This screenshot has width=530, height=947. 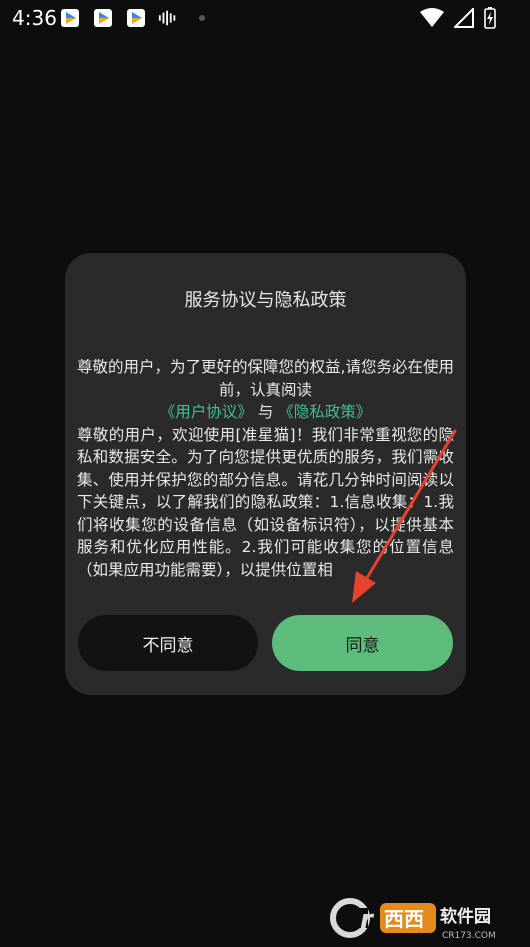 I want to click on svg-text: CR173.COM, so click(x=469, y=936).